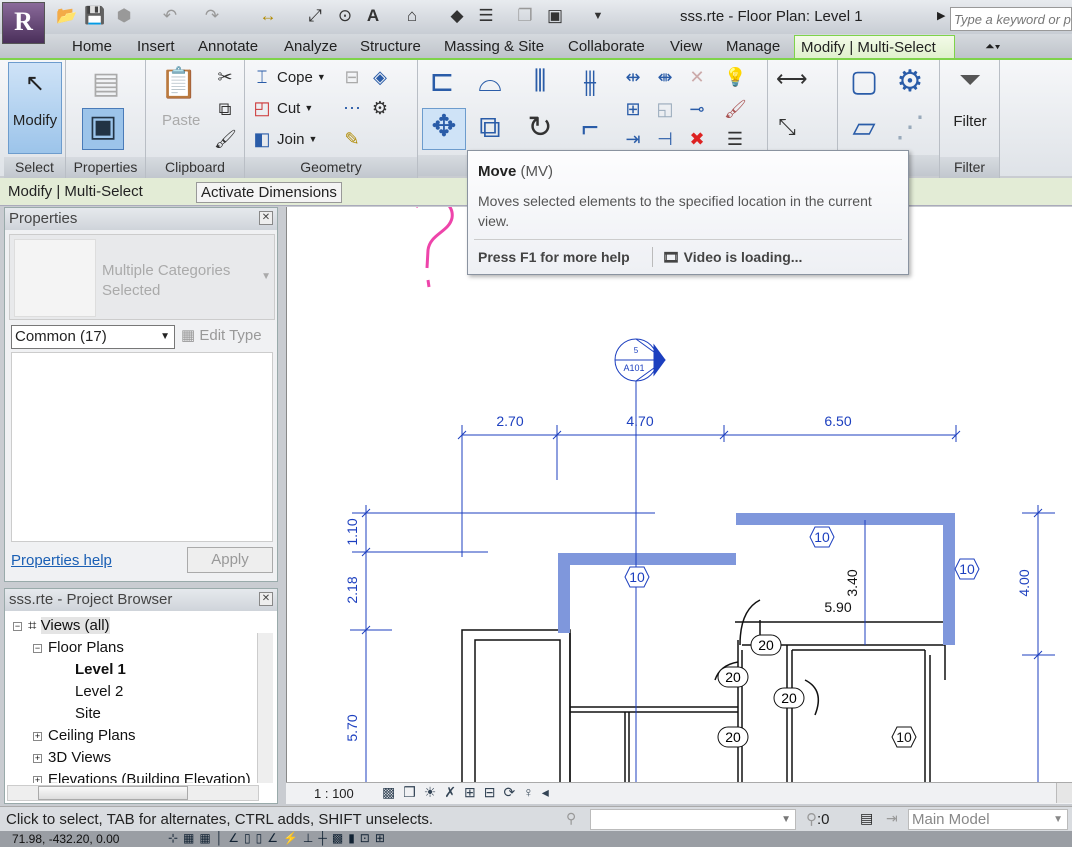 This screenshot has height=847, width=1072. Describe the element at coordinates (703, 690) in the screenshot. I see `walls` at that location.